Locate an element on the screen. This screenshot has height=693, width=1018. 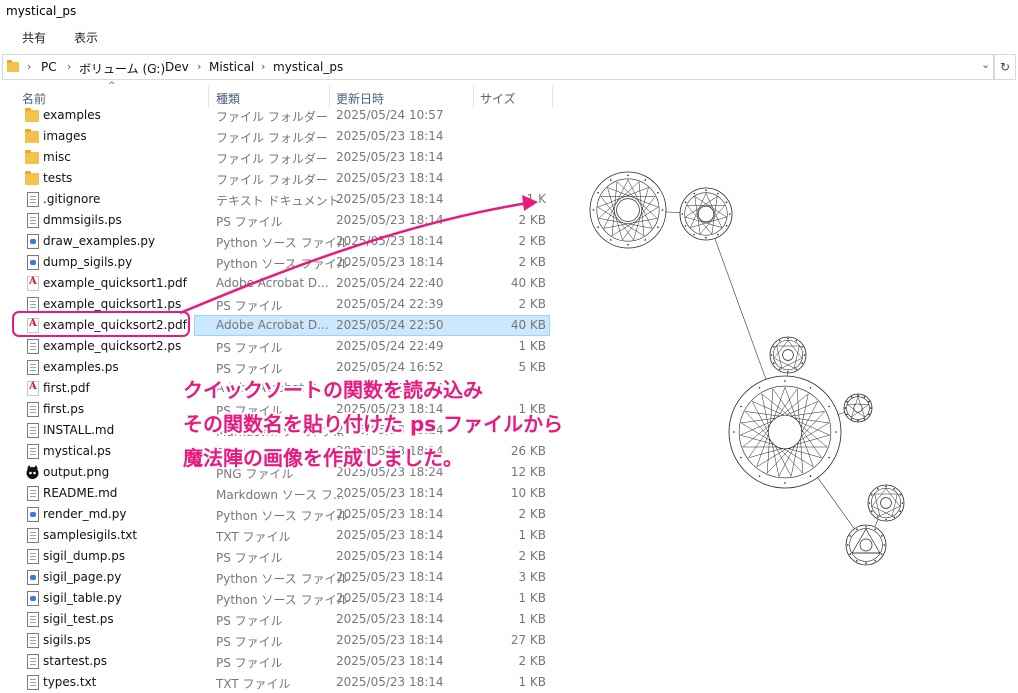
file-row: sigil_test.ps PS ファイル 2025/05/23 18:14 1 KB is located at coordinates (280, 619).